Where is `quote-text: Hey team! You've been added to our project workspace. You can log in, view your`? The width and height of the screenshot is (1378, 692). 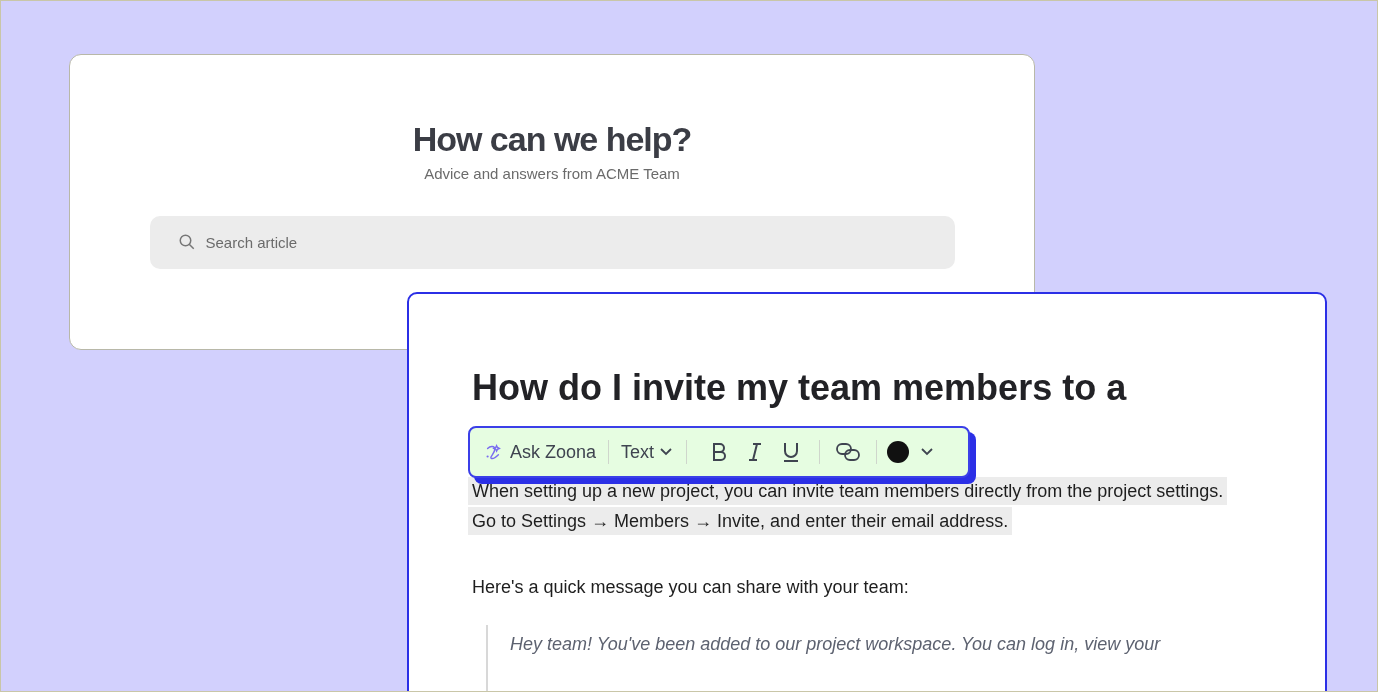
quote-text: Hey team! You've been added to our project workspace. You can log in, view your is located at coordinates (836, 644).